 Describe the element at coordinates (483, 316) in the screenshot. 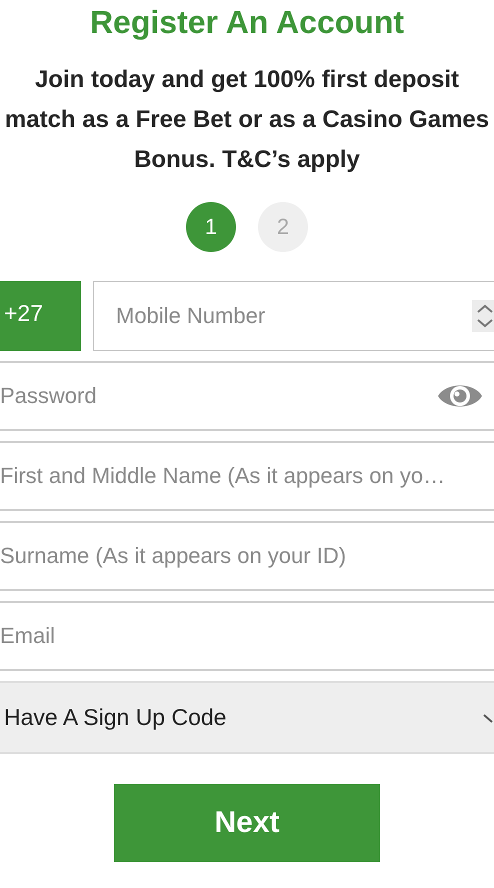

I see `stepper-icon` at that location.